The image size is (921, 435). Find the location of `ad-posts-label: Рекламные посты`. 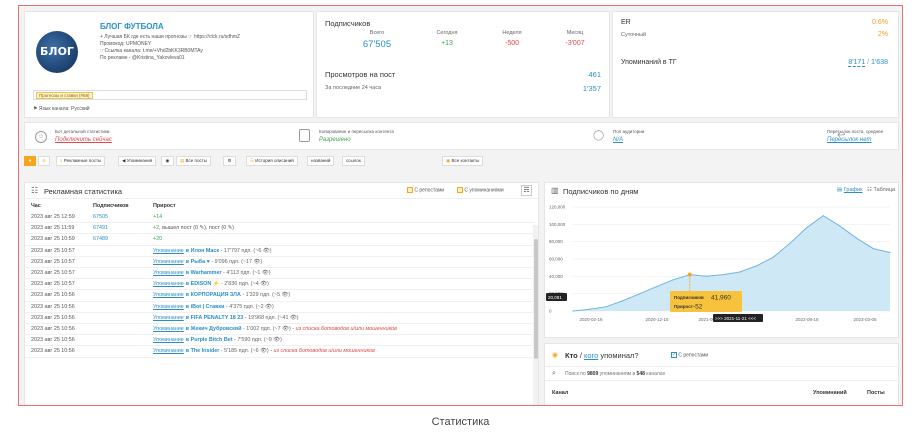

ad-posts-label: Рекламные посты is located at coordinates (82, 160).